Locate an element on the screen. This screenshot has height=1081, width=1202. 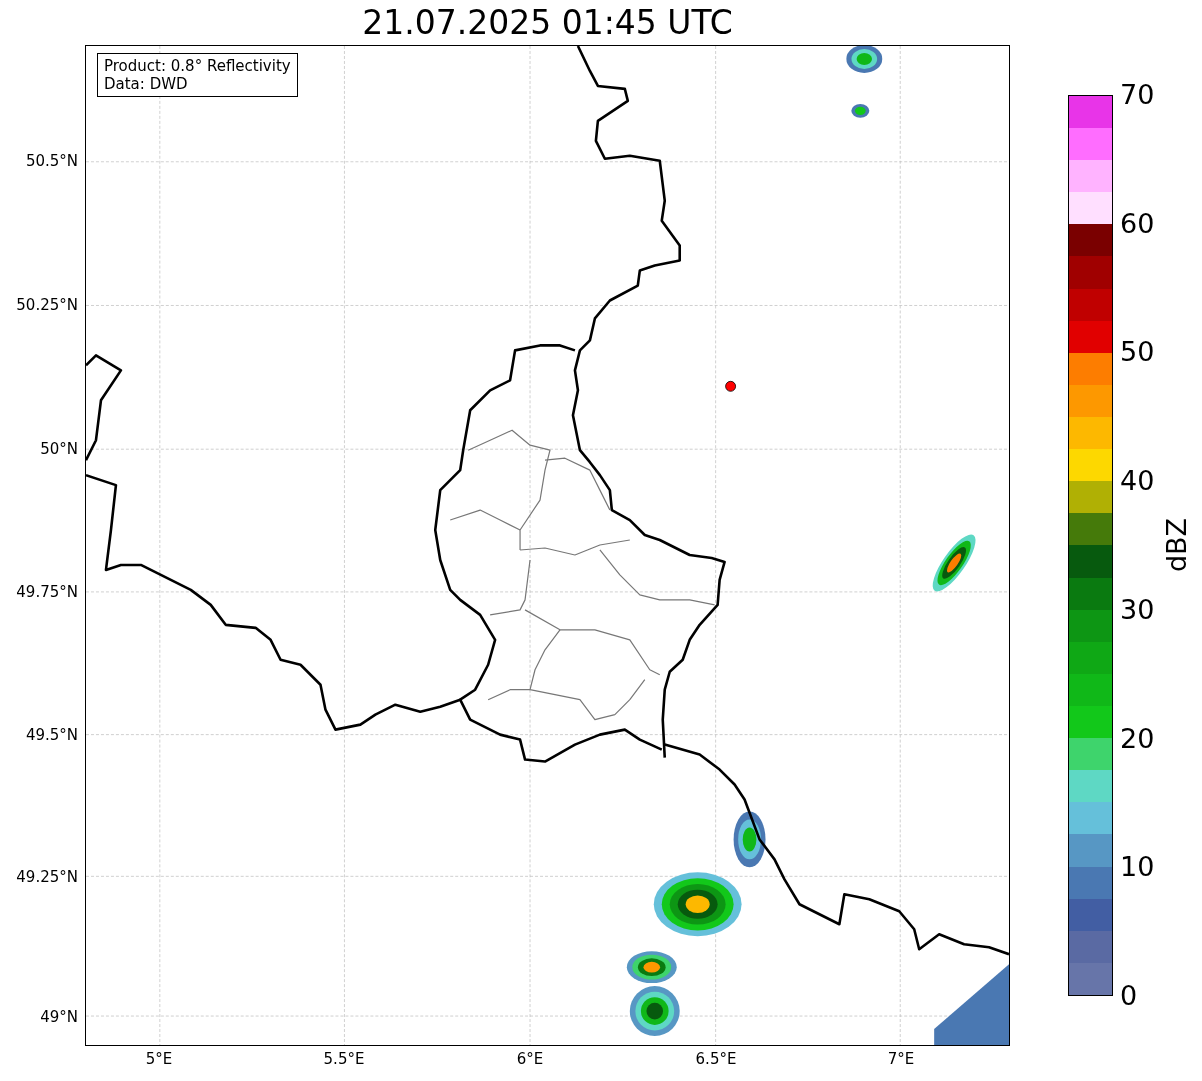
latitude-label: 49.5°N is located at coordinates (51, 735).